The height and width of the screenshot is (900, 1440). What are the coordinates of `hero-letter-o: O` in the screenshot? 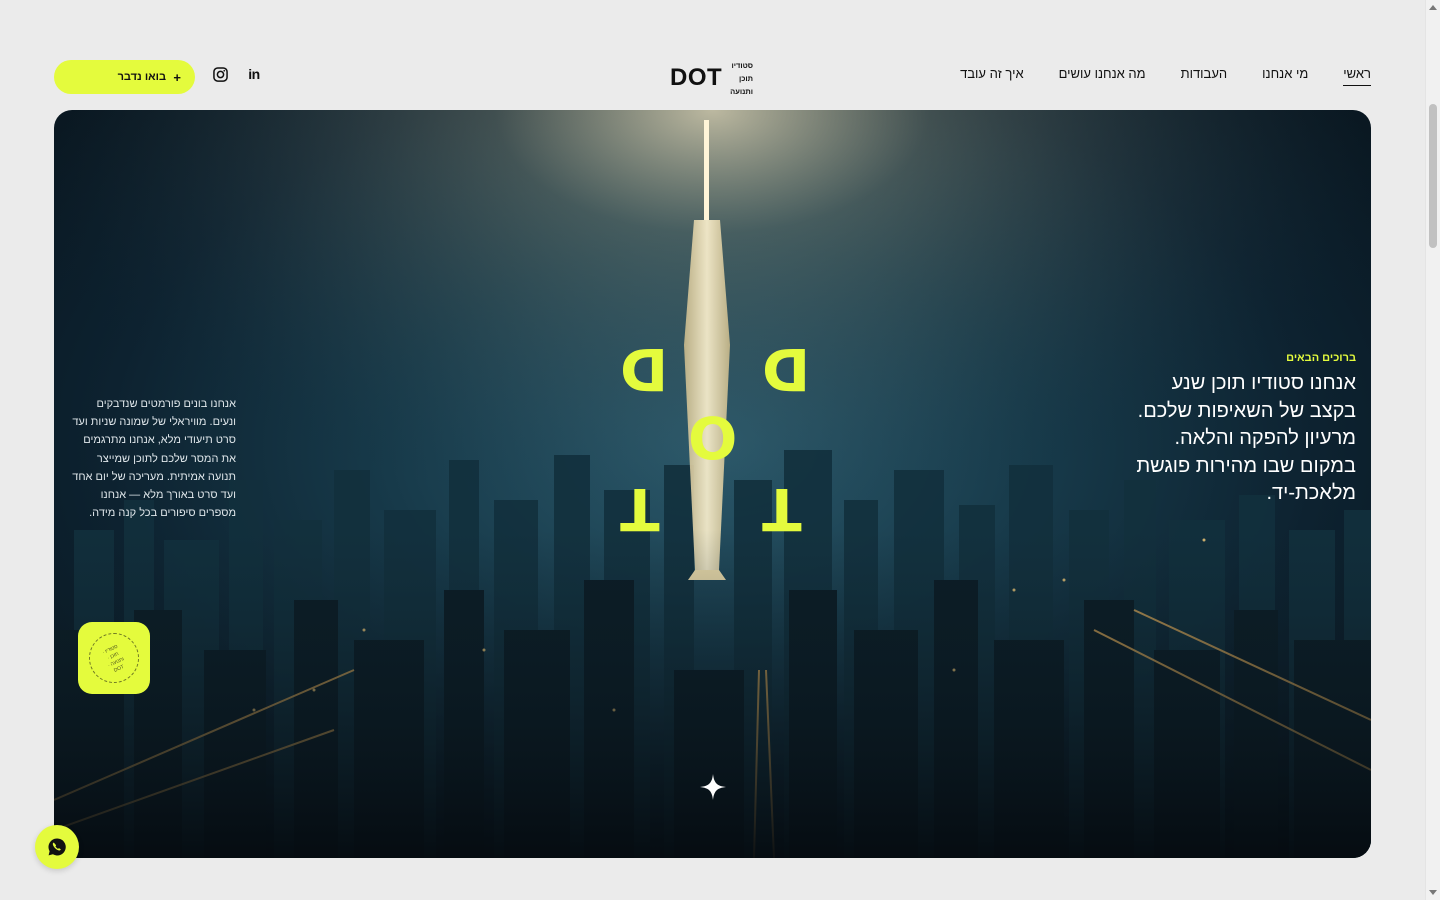 It's located at (713, 439).